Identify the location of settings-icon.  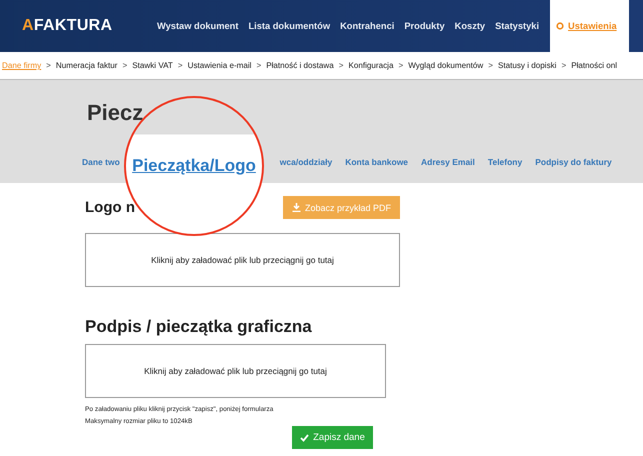
(560, 26).